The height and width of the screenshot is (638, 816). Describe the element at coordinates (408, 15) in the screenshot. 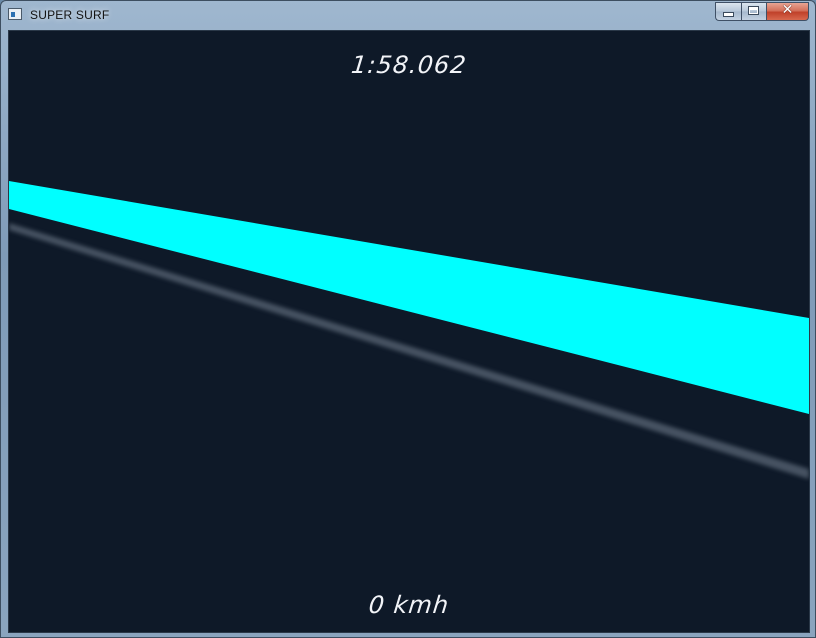

I see `title-bar: SUPER SURF ✕` at that location.